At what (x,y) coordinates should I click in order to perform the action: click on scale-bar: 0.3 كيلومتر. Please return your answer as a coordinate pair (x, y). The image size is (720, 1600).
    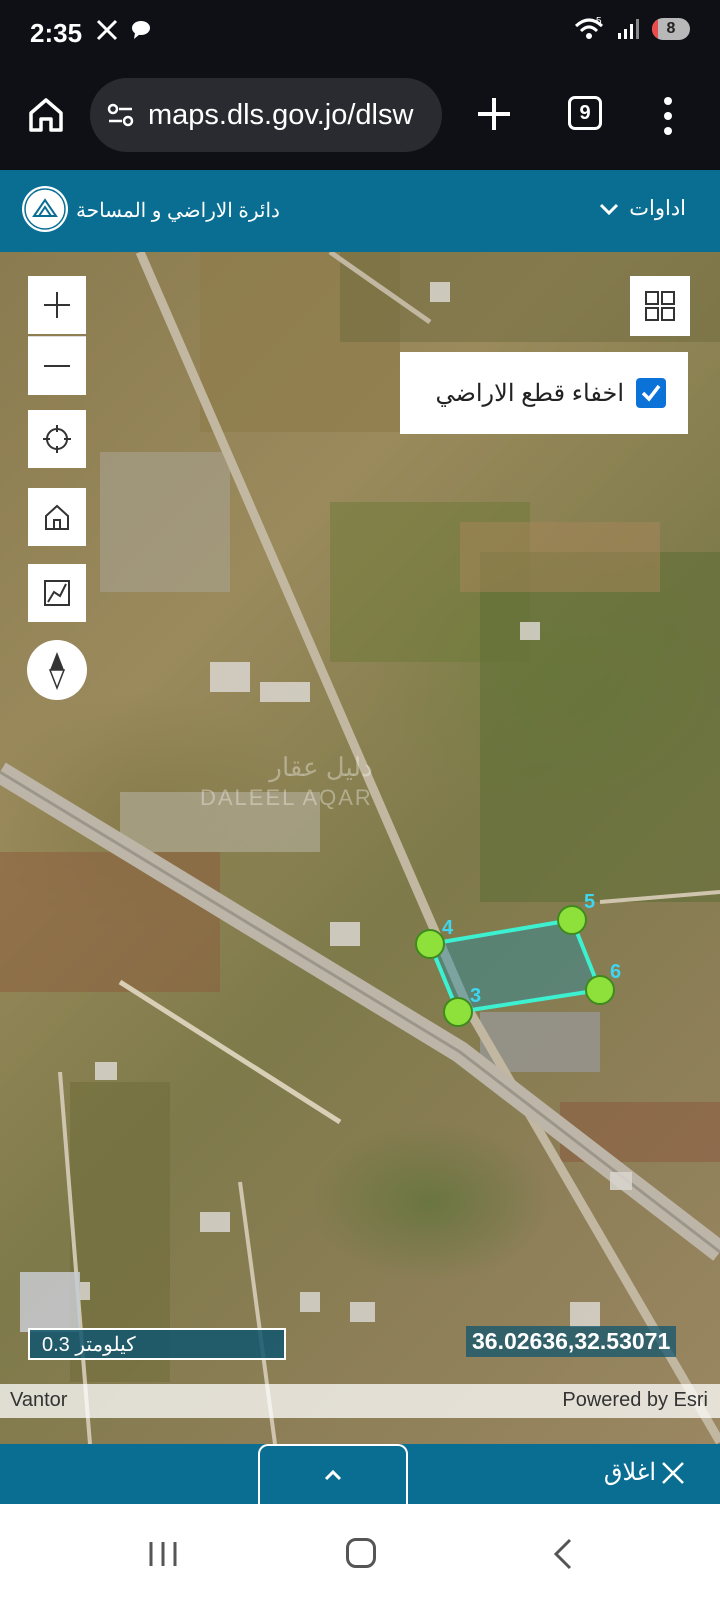
    Looking at the image, I should click on (157, 1344).